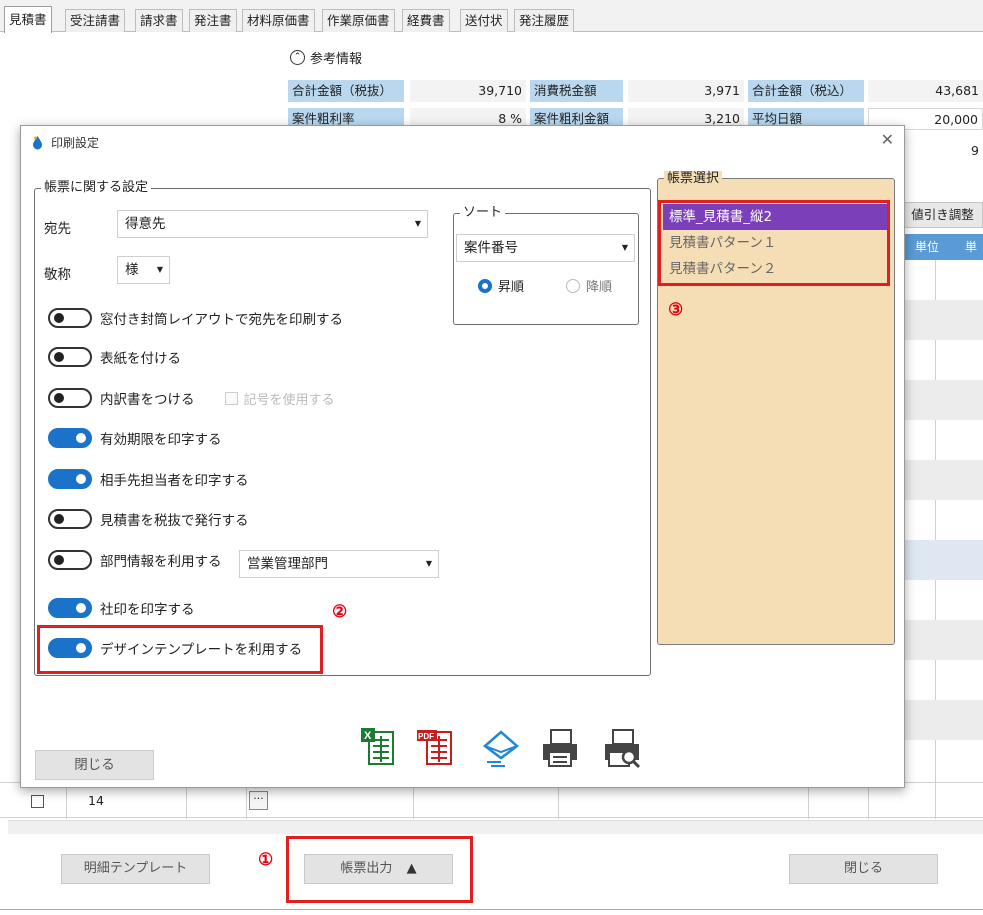 This screenshot has width=983, height=915. Describe the element at coordinates (589, 285) in the screenshot. I see `sort-descending-radio: 降順` at that location.